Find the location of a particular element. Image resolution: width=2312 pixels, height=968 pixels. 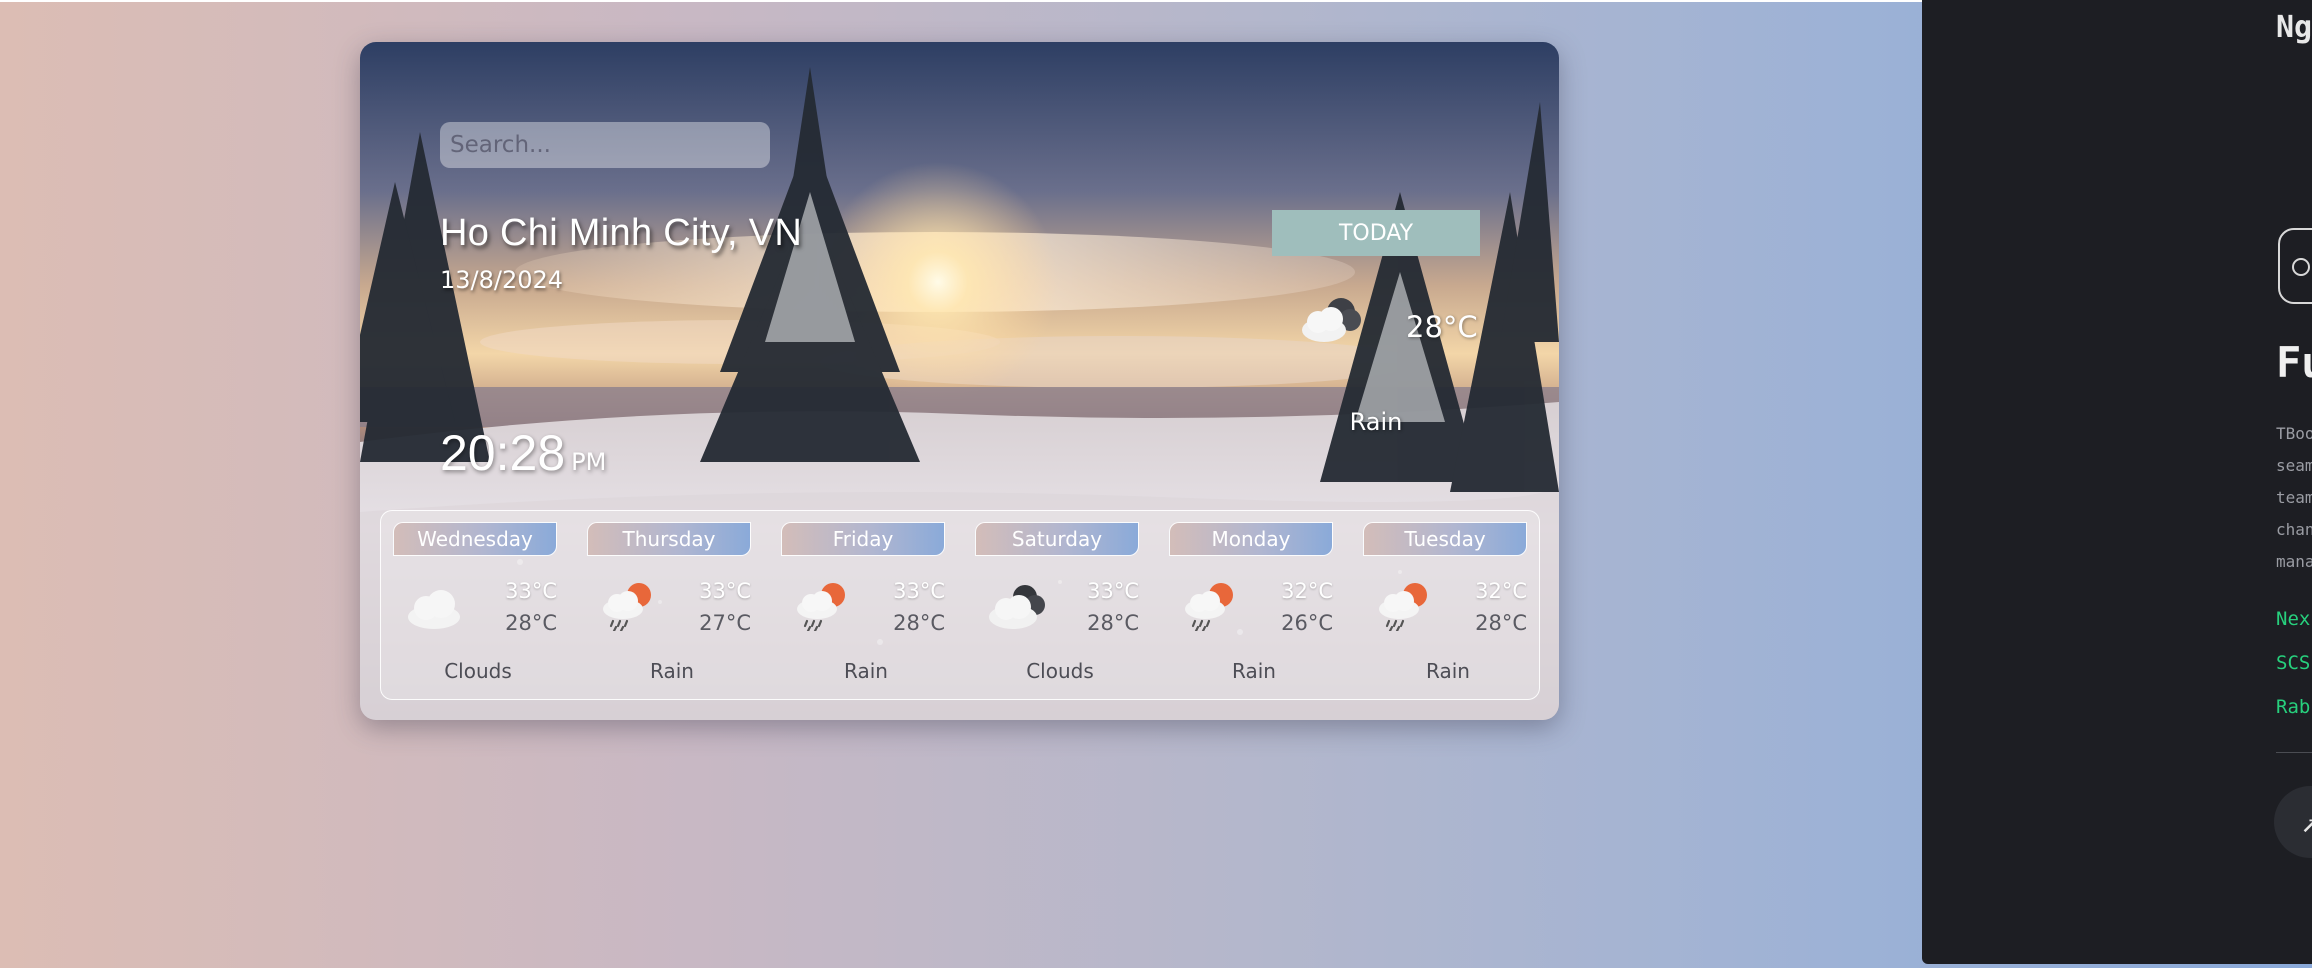

today-label: TODAY is located at coordinates (1376, 233).